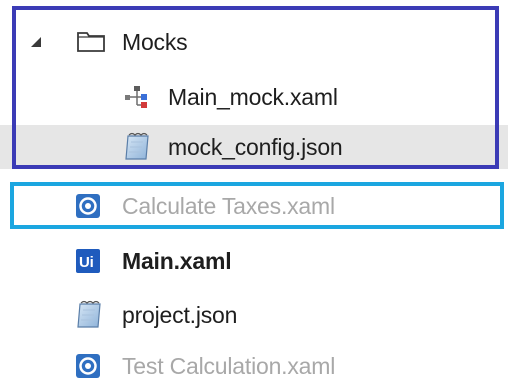  I want to click on tree-folder-label: Mocks, so click(155, 42).